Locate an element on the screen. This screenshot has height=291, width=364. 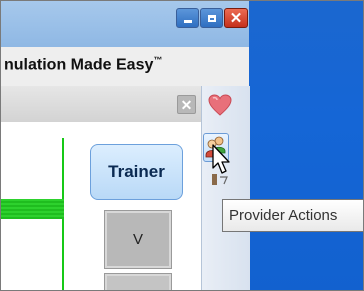
trainer-button: Trainer is located at coordinates (136, 172).